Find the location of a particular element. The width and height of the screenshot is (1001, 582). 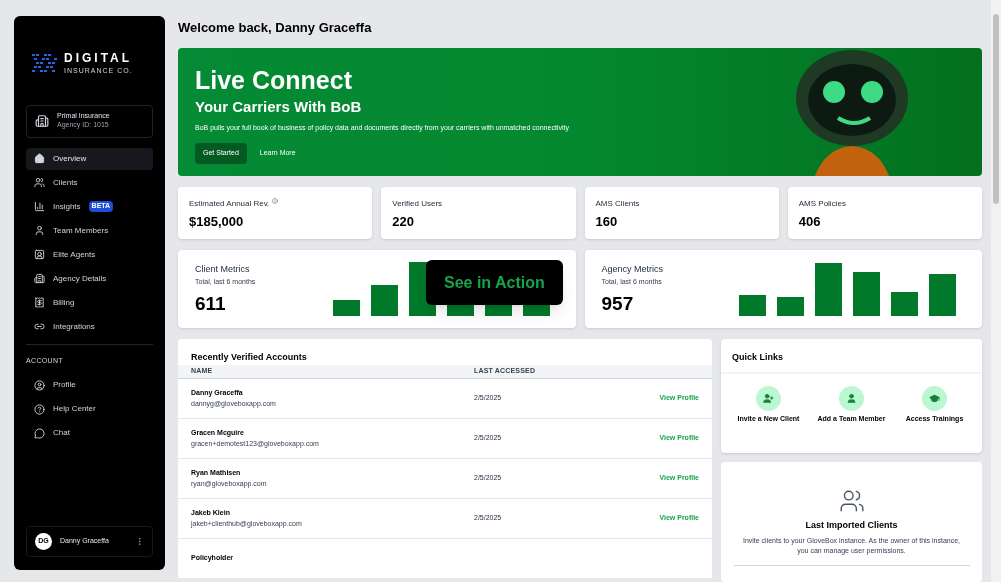

metrics-title: Client Metrics is located at coordinates (223, 269).